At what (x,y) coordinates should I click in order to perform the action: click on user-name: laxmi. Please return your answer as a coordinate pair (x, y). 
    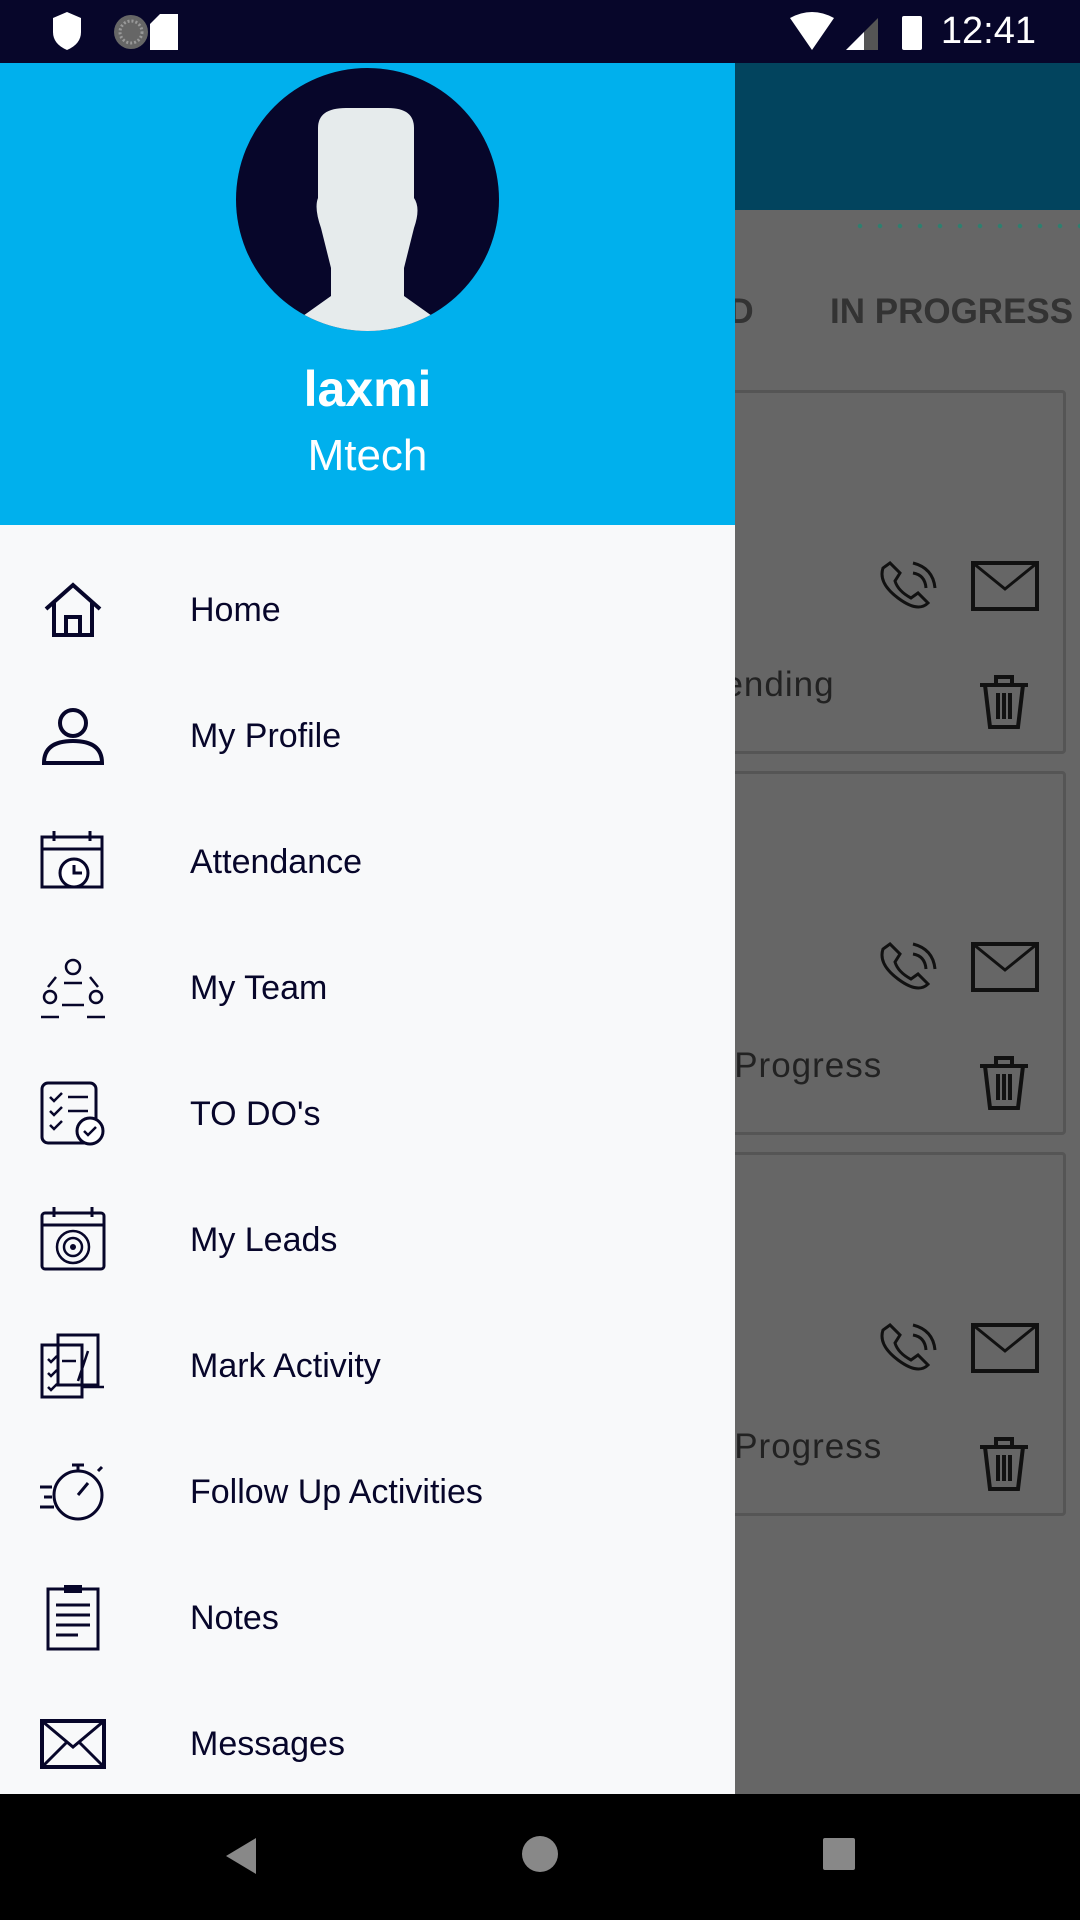
    Looking at the image, I should click on (367, 389).